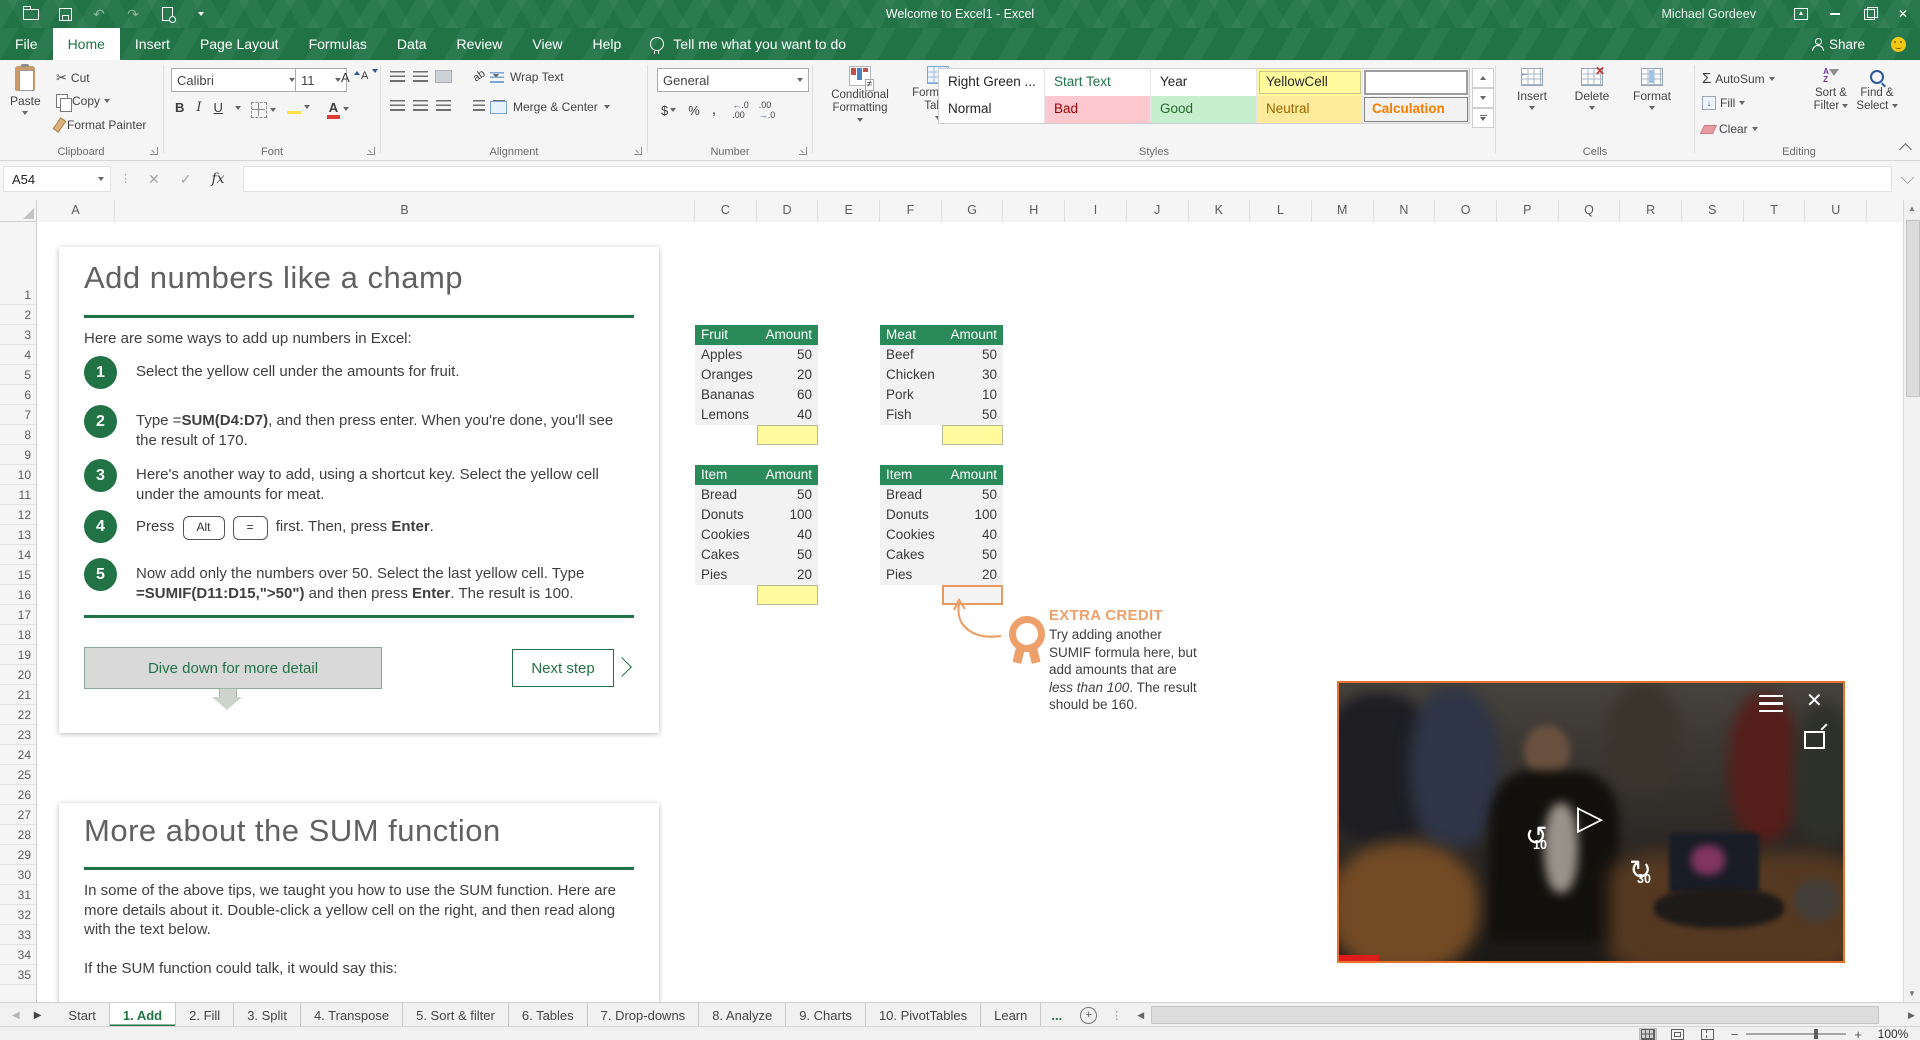 This screenshot has width=1920, height=1040. What do you see at coordinates (259, 110) in the screenshot?
I see `borders-icon` at bounding box center [259, 110].